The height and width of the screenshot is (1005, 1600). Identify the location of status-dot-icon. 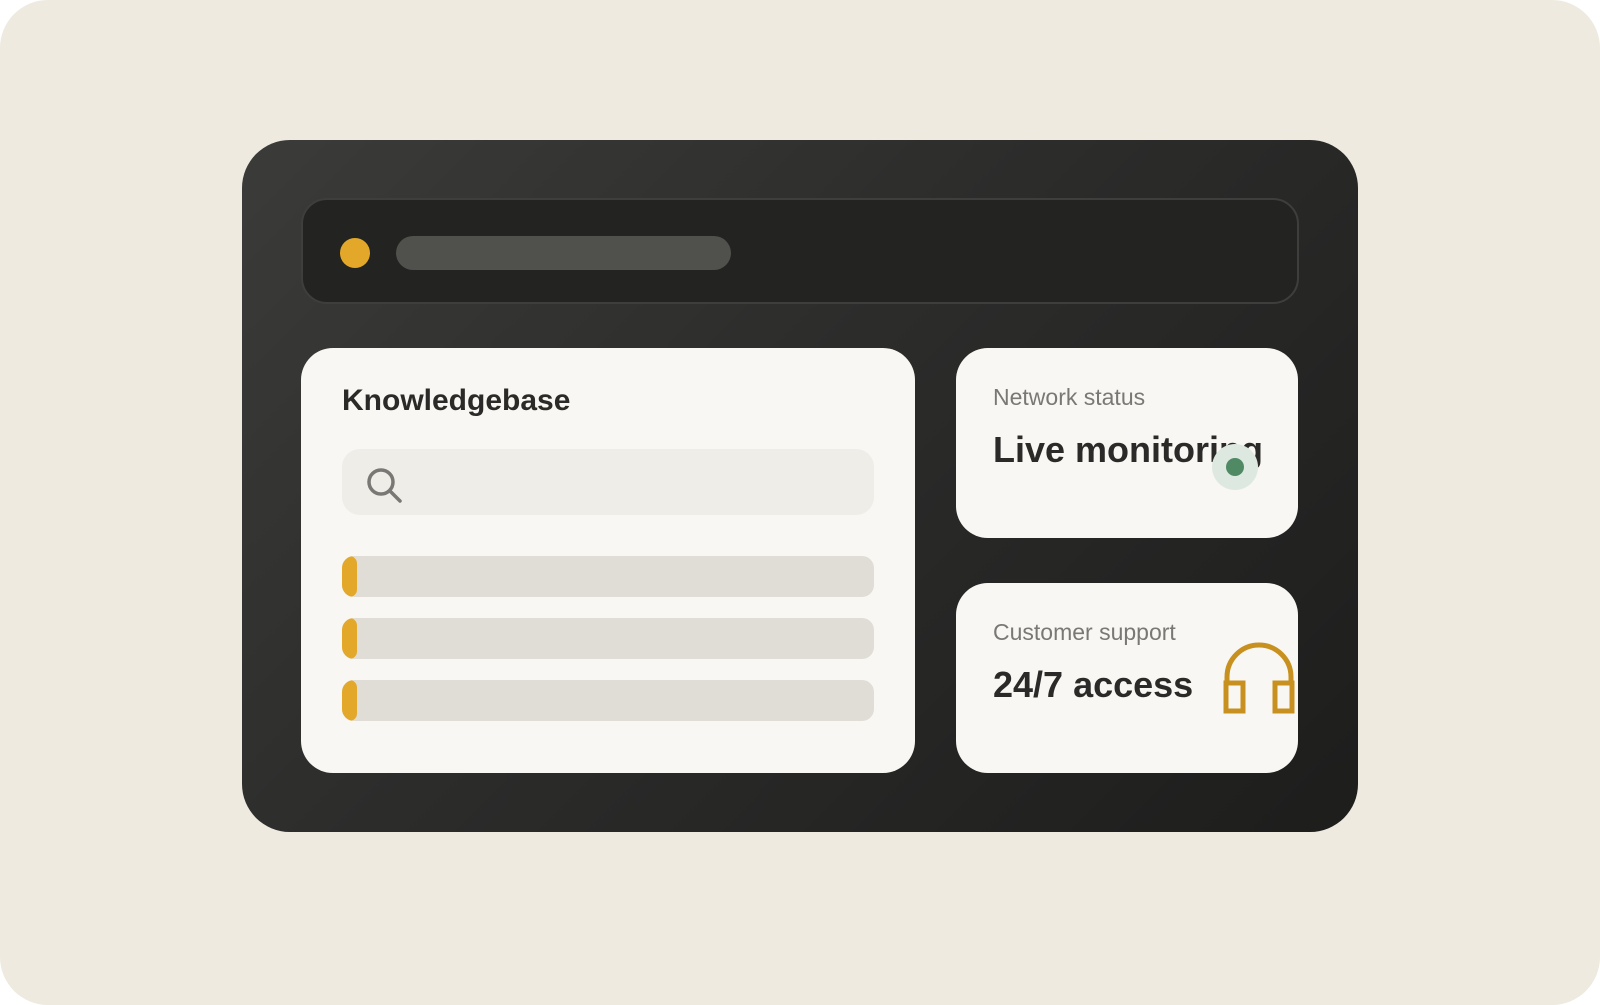
(355, 253).